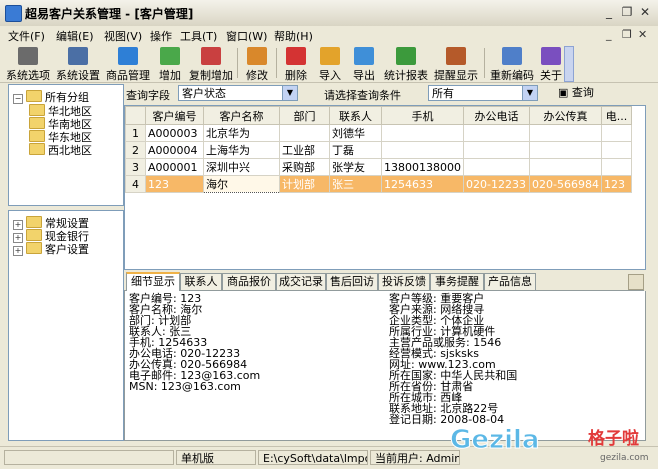  What do you see at coordinates (422, 184) in the screenshot?
I see `cell: 1254633` at bounding box center [422, 184].